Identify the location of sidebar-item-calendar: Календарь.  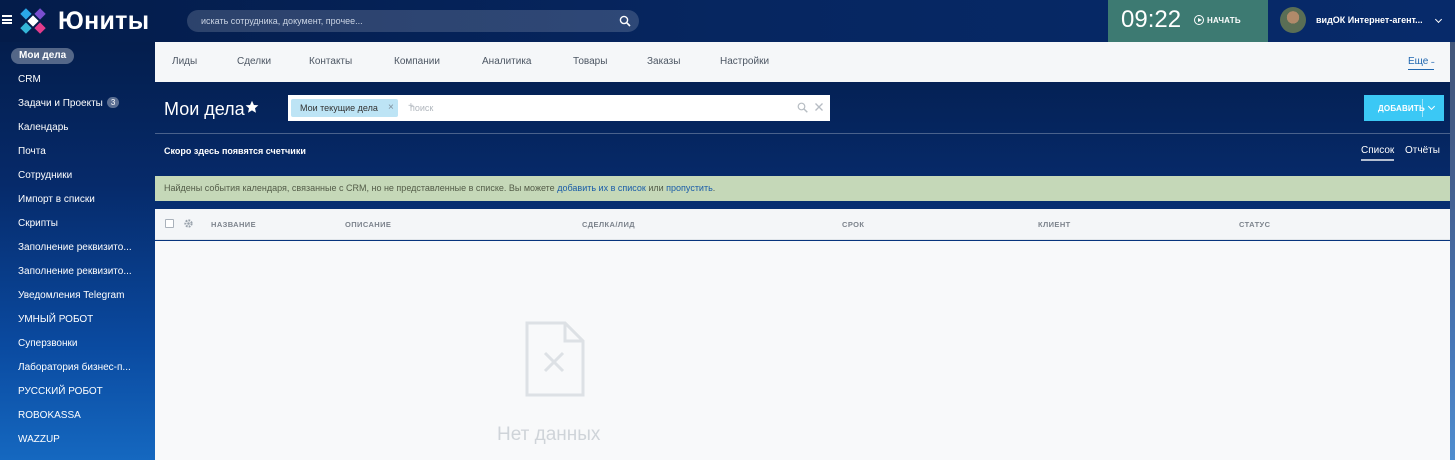
(43, 128).